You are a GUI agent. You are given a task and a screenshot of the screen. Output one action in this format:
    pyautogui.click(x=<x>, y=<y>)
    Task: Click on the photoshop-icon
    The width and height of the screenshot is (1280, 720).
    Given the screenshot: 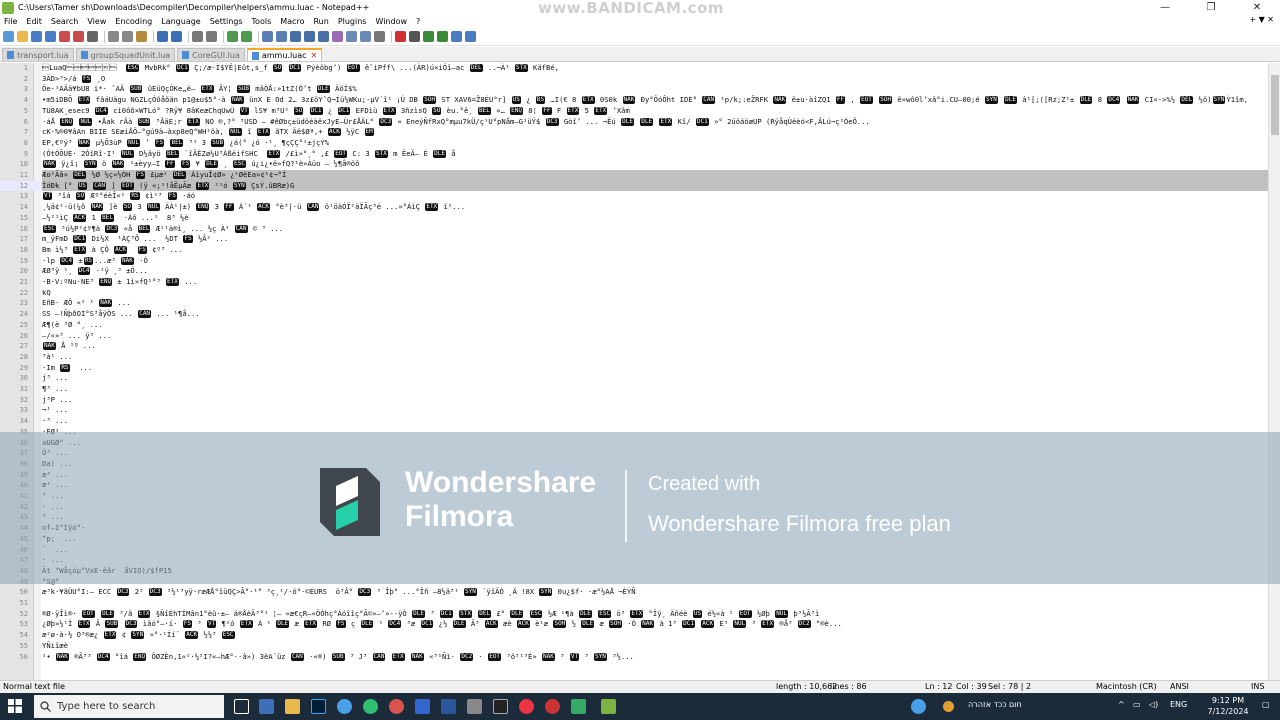 What is the action you would take?
    pyautogui.click(x=318, y=706)
    